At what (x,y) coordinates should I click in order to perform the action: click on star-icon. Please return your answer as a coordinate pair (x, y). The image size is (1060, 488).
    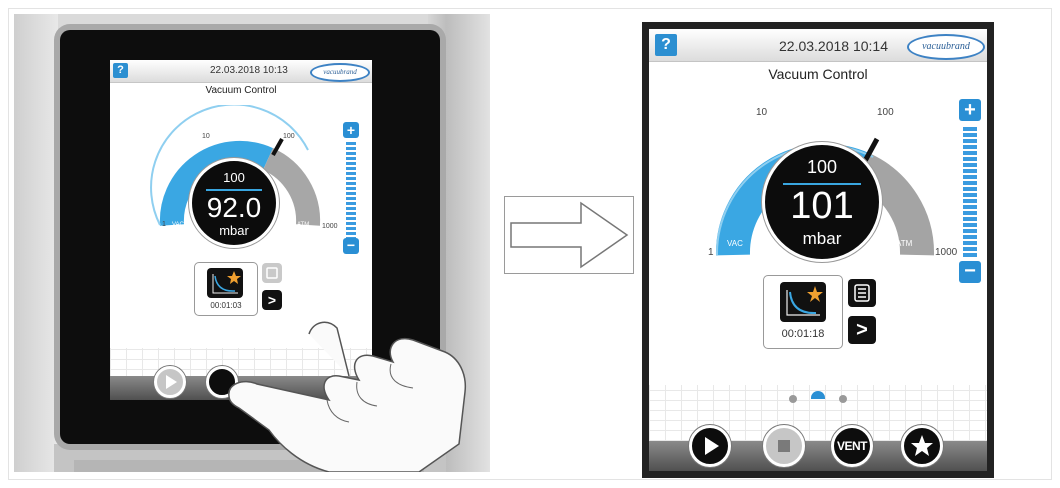
    Looking at the image, I should click on (922, 445).